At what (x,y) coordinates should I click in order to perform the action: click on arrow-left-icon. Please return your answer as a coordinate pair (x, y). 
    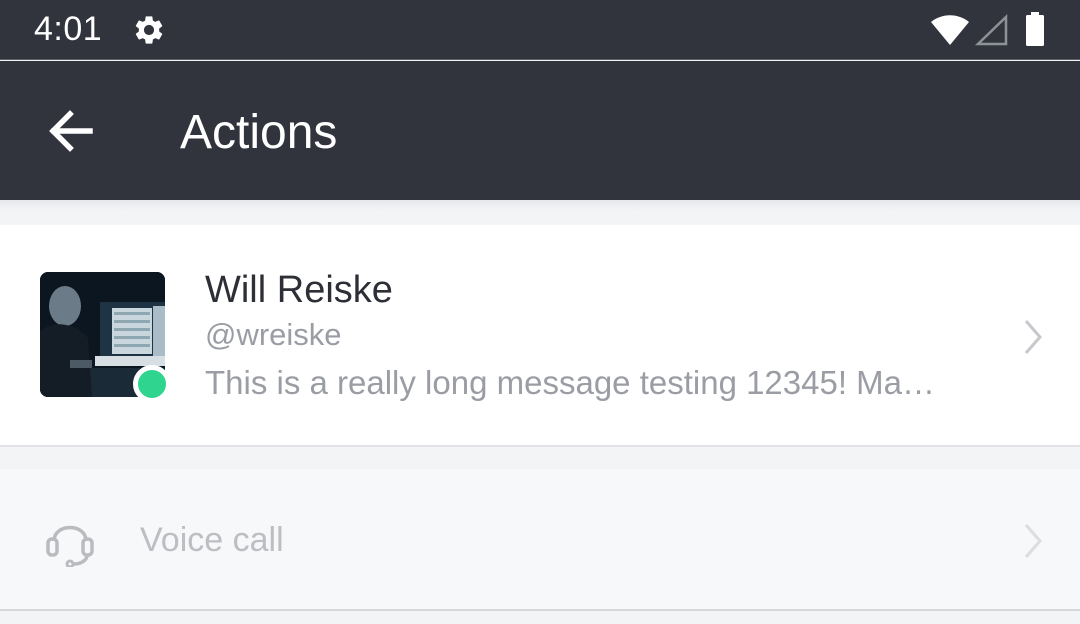
    Looking at the image, I should click on (71, 131).